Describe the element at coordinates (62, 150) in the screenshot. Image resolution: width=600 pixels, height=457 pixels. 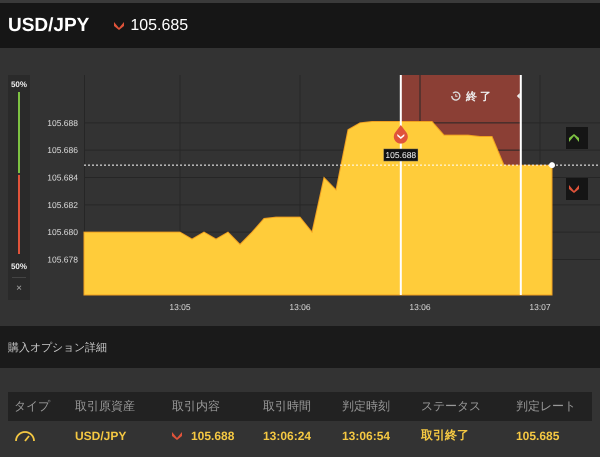
I see `axis-label: 105.686` at that location.